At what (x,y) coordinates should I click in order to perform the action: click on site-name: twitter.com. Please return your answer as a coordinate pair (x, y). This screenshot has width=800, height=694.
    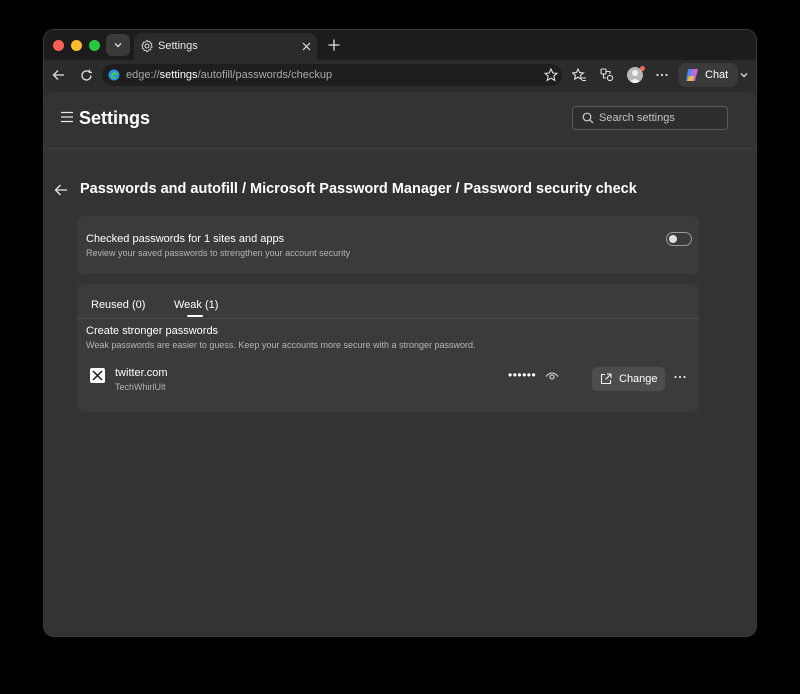
    Looking at the image, I should click on (141, 373).